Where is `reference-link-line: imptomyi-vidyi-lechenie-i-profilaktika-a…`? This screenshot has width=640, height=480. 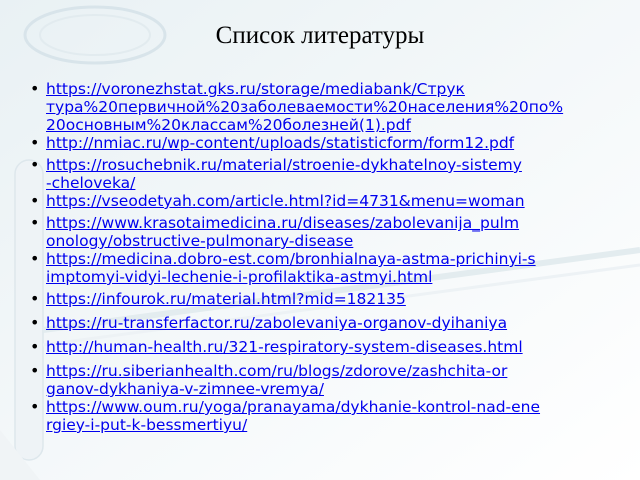 reference-link-line: imptomyi-vidyi-lechenie-i-profilaktika-a… is located at coordinates (239, 277).